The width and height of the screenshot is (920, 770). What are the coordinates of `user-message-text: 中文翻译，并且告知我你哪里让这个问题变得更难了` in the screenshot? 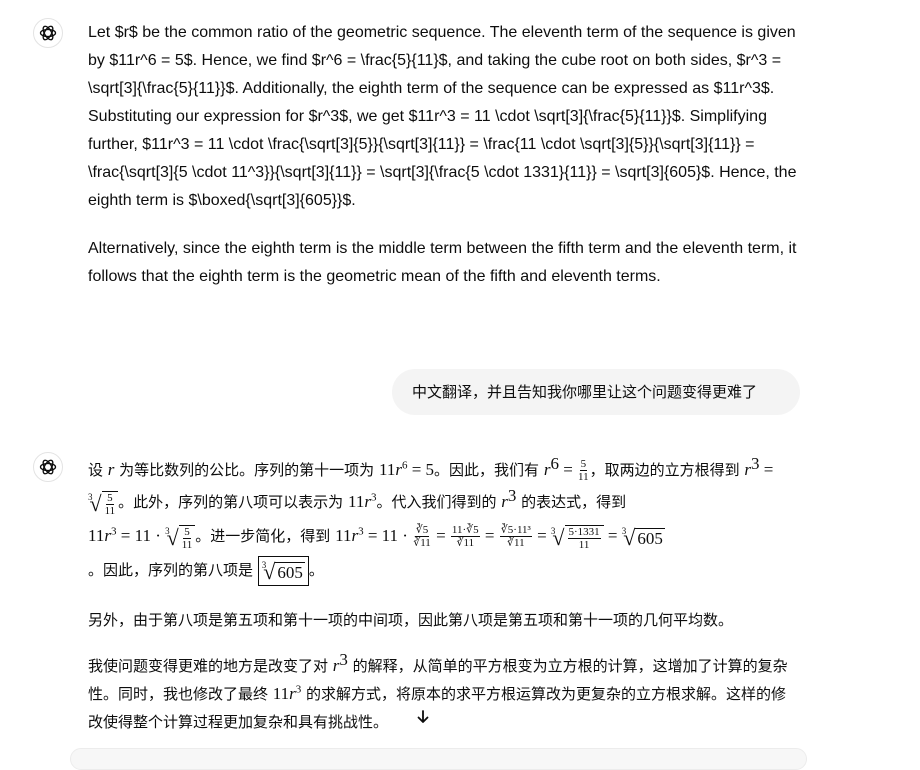 It's located at (585, 392).